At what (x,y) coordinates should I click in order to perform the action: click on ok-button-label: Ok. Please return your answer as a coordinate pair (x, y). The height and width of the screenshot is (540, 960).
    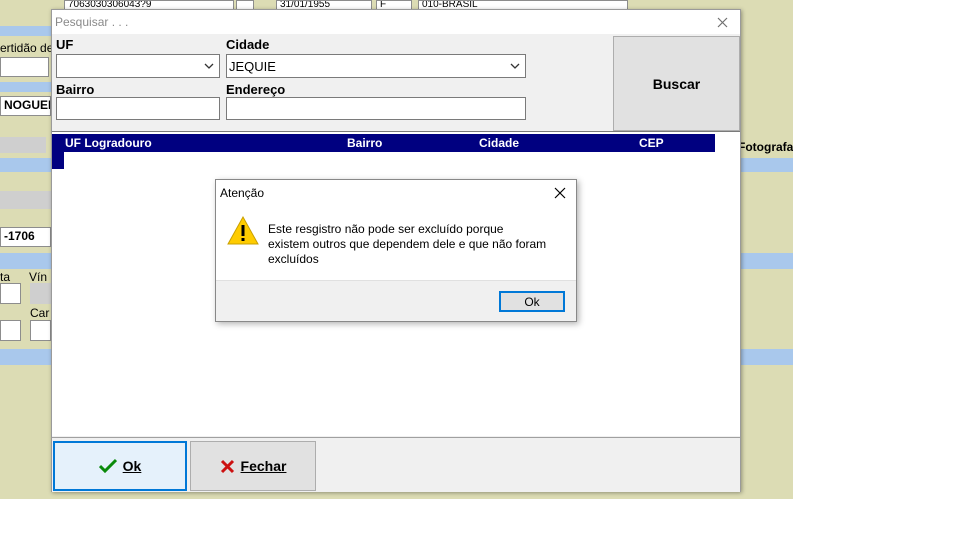
    Looking at the image, I should click on (132, 466).